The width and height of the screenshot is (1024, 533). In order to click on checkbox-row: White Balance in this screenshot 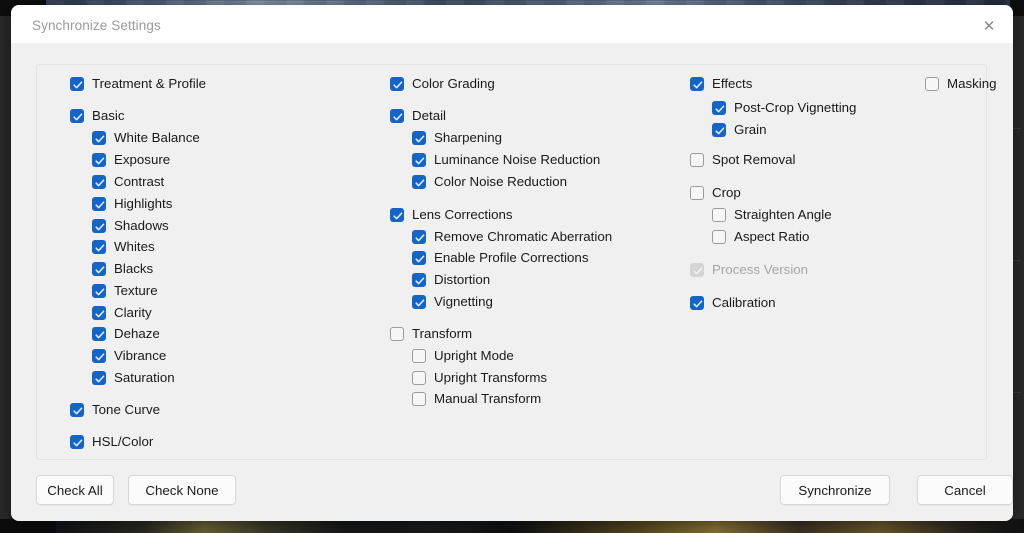, I will do `click(146, 138)`.